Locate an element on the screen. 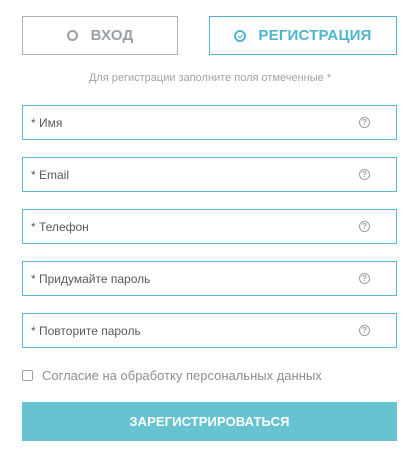  auth-tabs: ВХОД РЕГИСТРАЦИЯ is located at coordinates (209, 35).